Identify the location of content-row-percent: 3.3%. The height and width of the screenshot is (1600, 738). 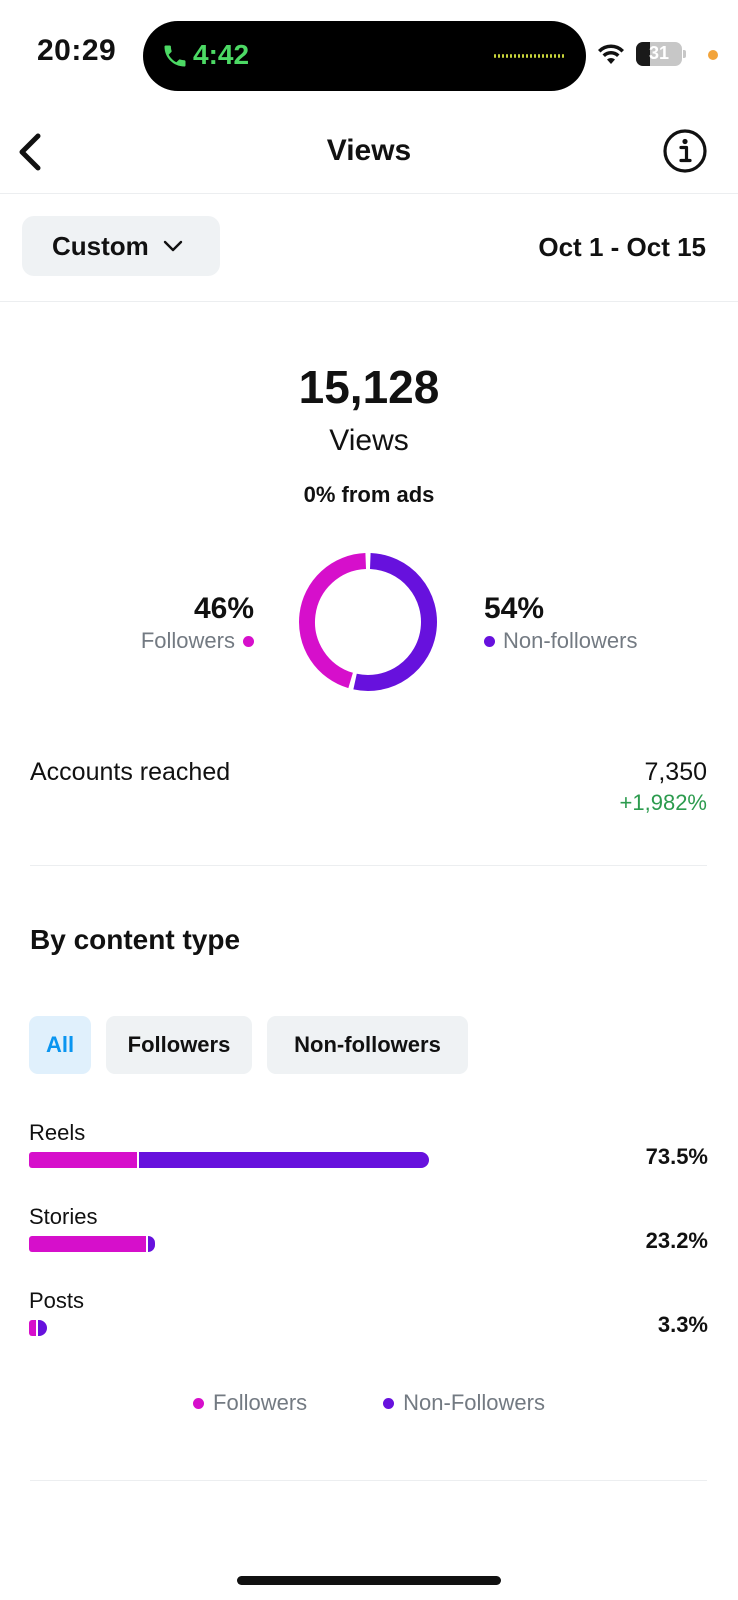
(682, 1324).